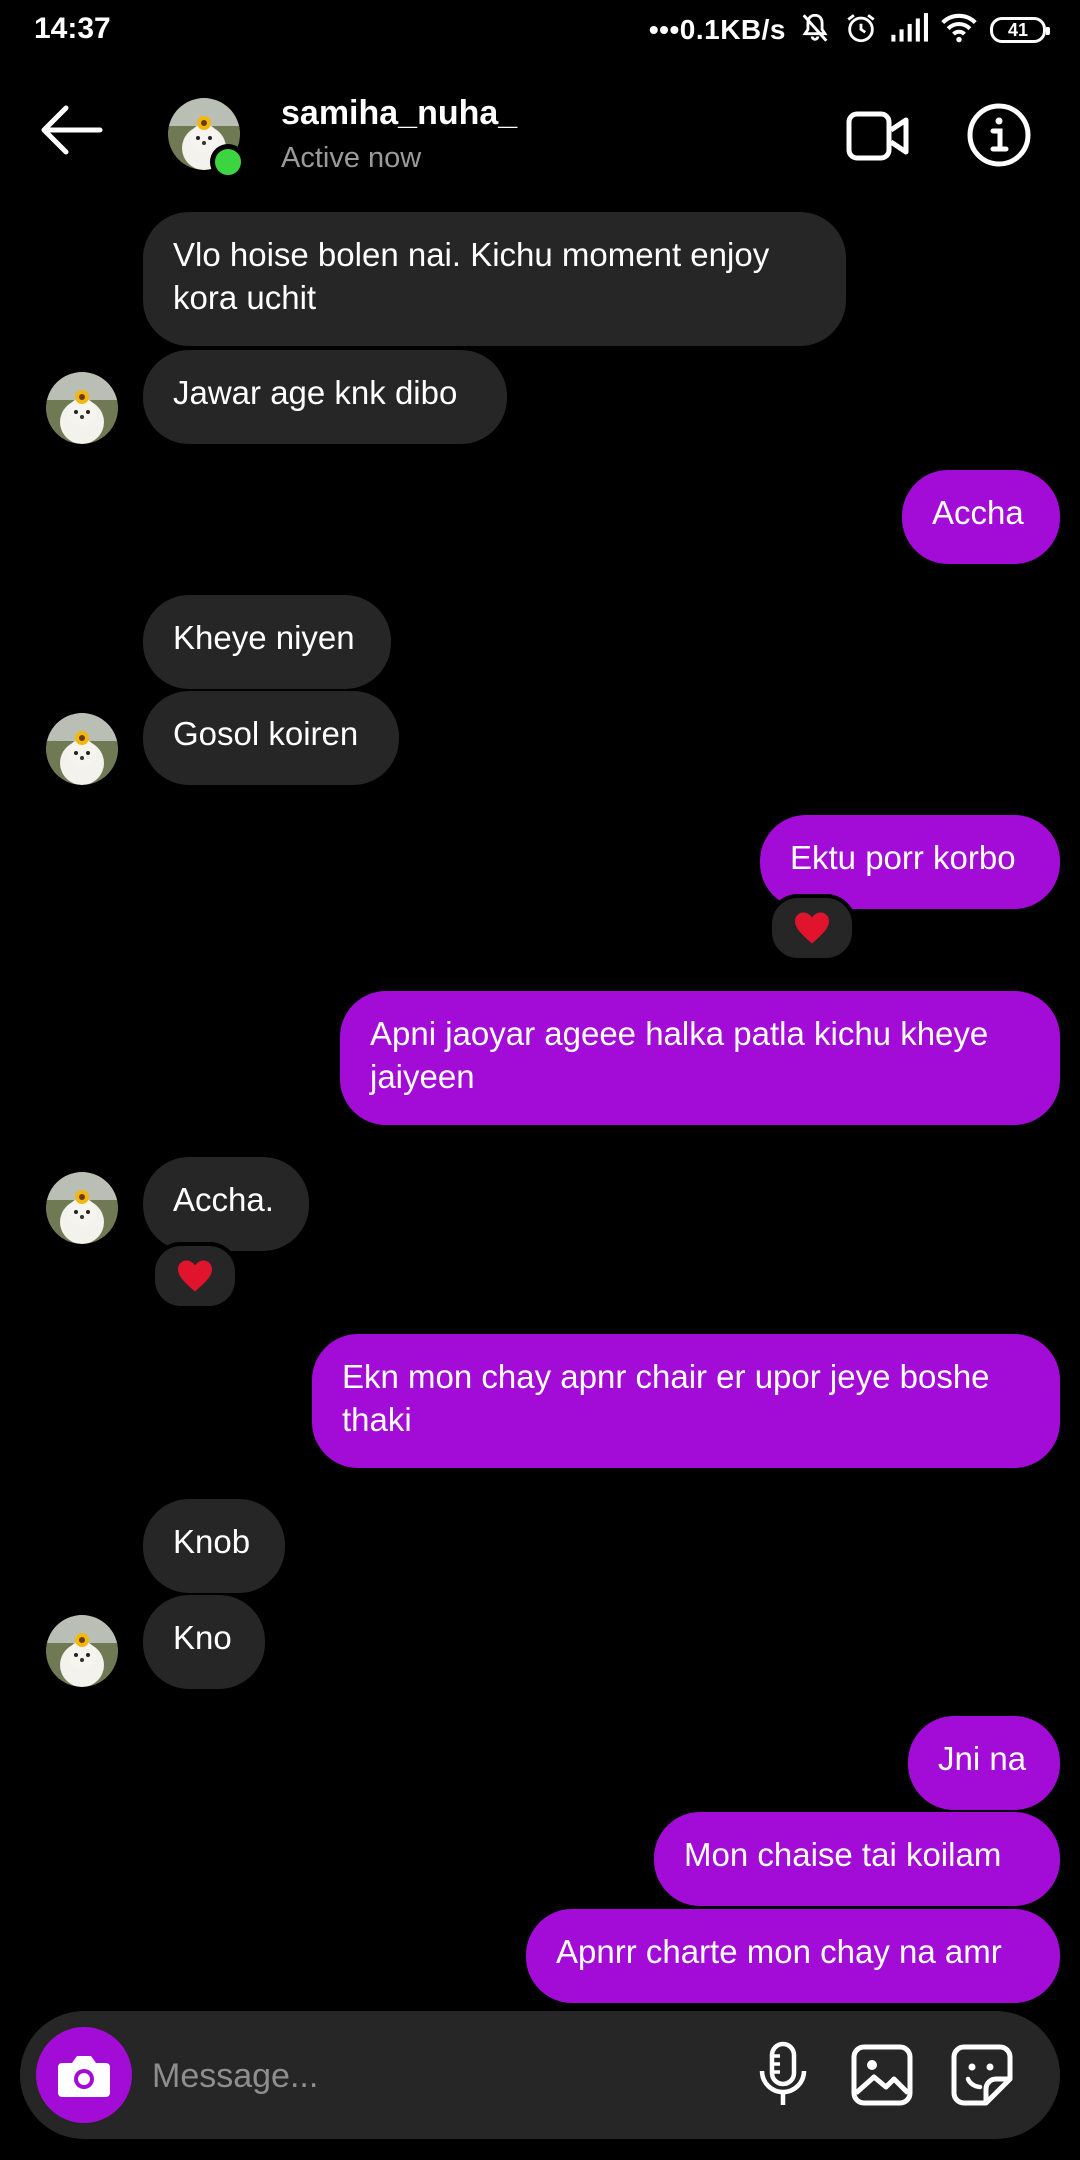 The height and width of the screenshot is (2160, 1080). Describe the element at coordinates (793, 1956) in the screenshot. I see `outgoing-message: Apnrr charte mon chay na amr` at that location.